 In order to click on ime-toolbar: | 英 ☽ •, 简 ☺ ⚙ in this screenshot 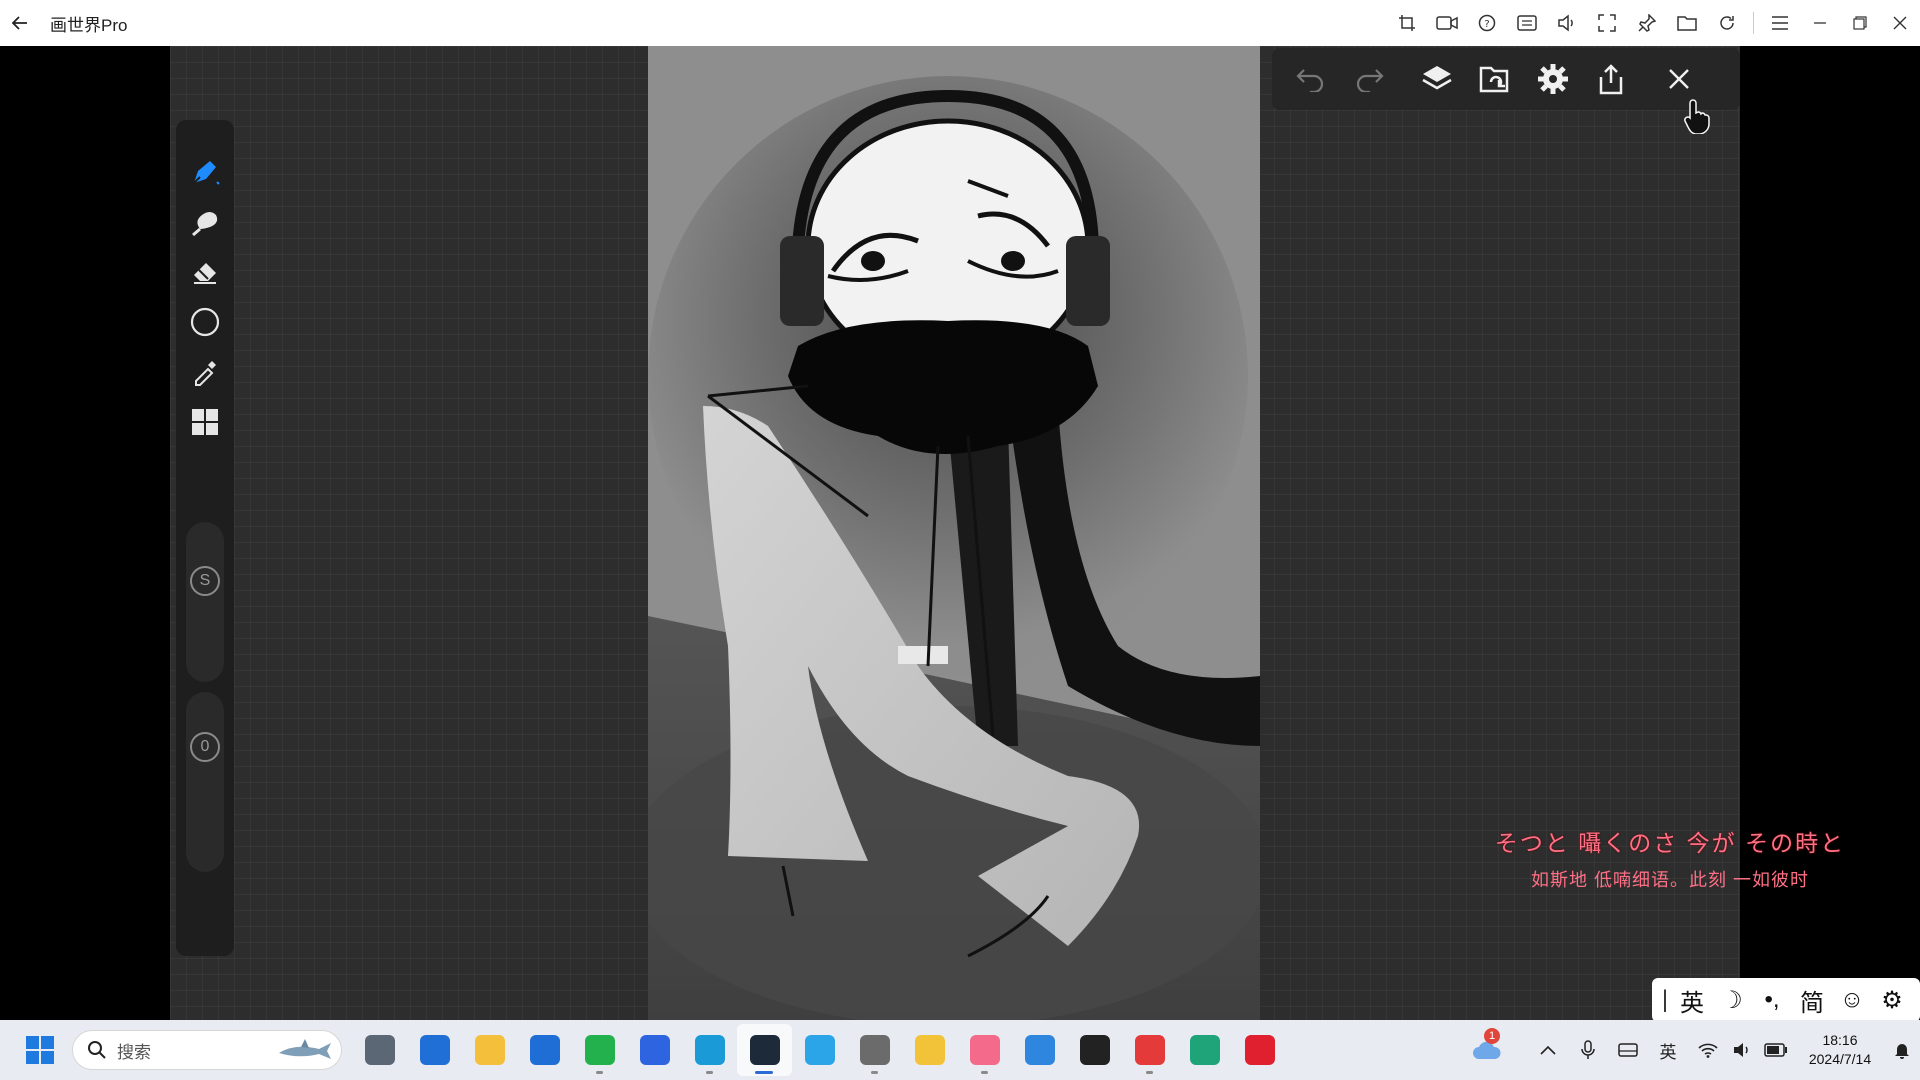, I will do `click(1786, 1000)`.